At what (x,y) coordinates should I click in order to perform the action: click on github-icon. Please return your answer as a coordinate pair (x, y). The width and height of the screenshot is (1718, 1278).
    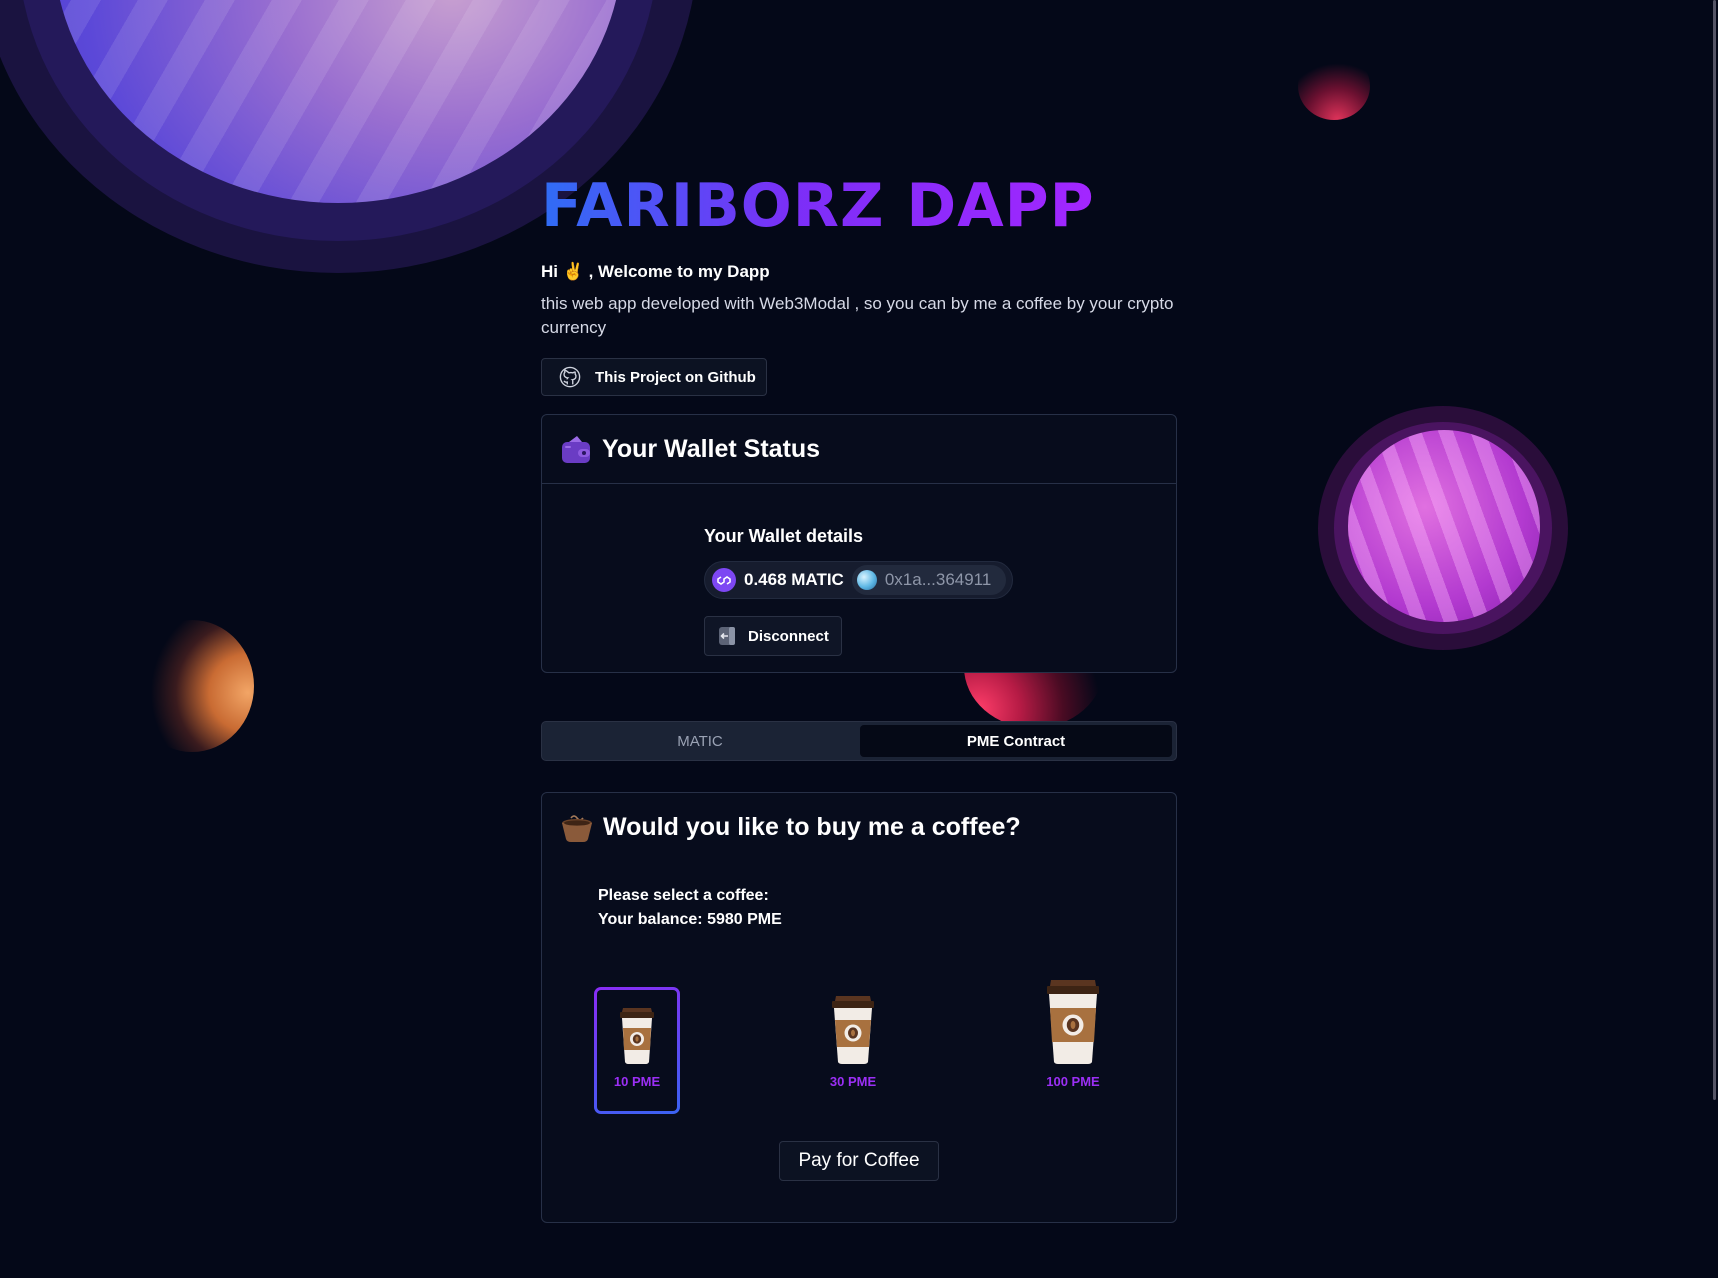
    Looking at the image, I should click on (570, 377).